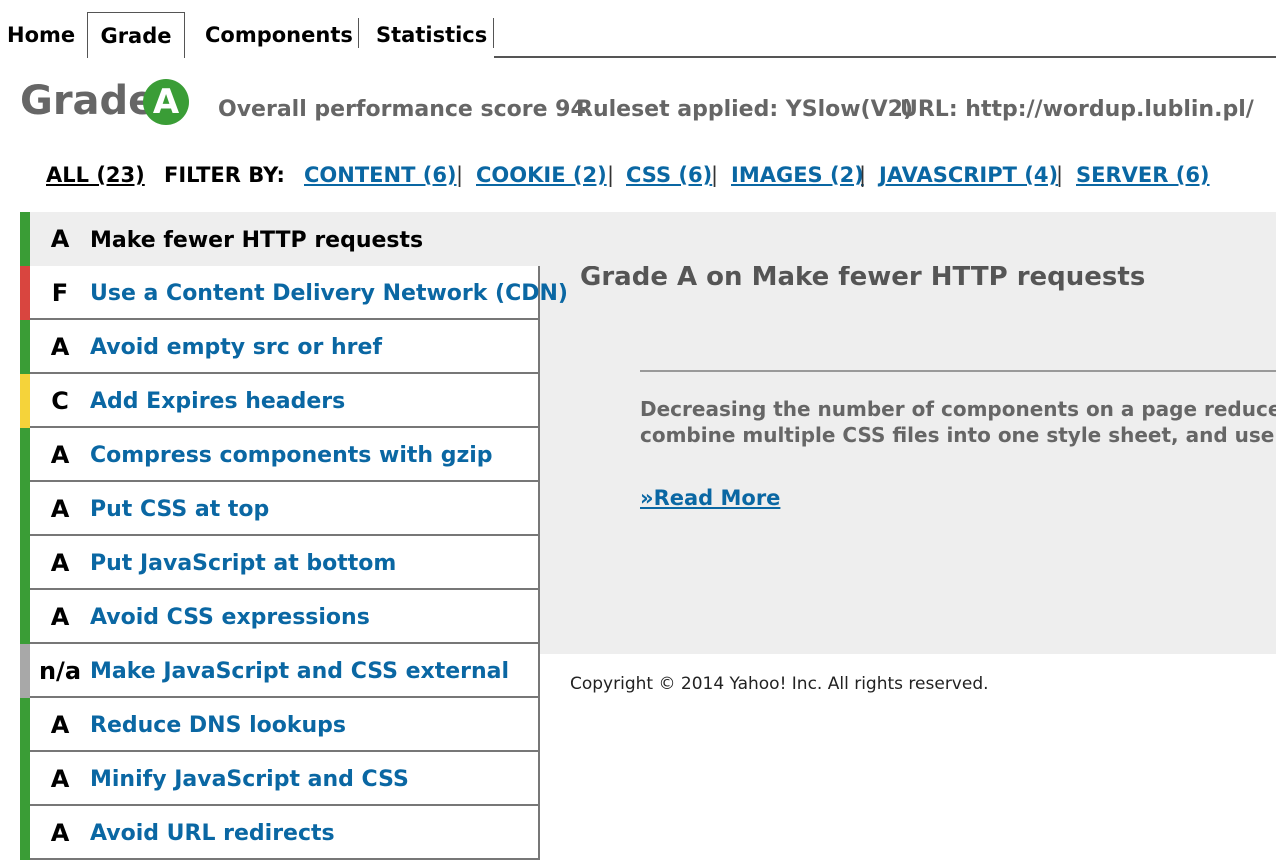  Describe the element at coordinates (541, 175) in the screenshot. I see `filter-cookie-link: COOKIE (2)` at that location.